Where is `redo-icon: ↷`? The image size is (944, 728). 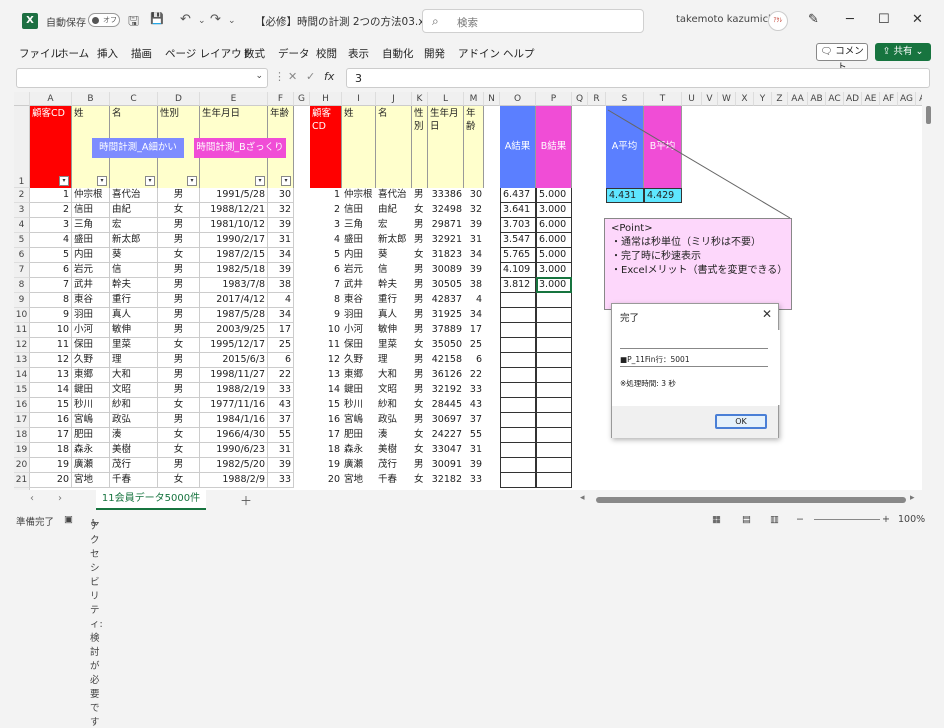
redo-icon: ↷ is located at coordinates (215, 19).